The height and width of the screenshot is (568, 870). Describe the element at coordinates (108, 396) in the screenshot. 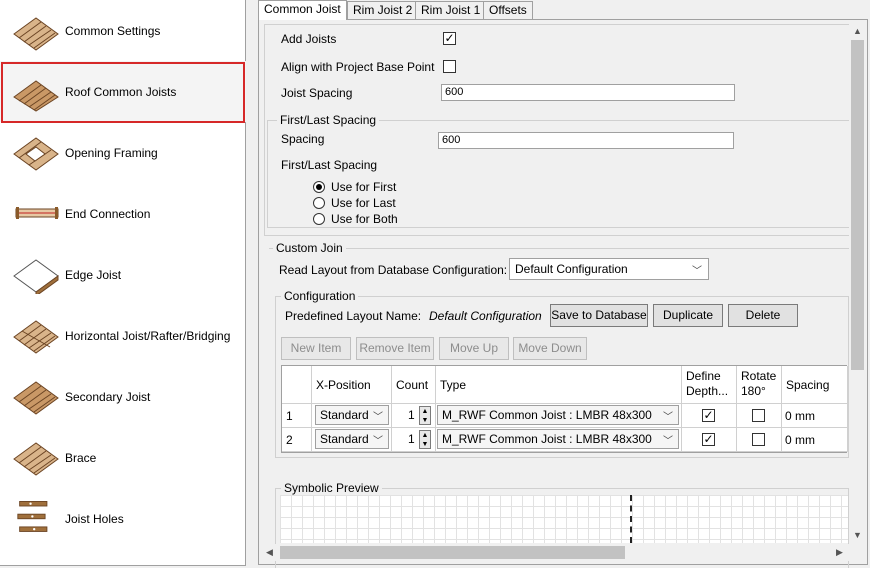

I see `sidebar-item-label: Secondary Joist` at that location.